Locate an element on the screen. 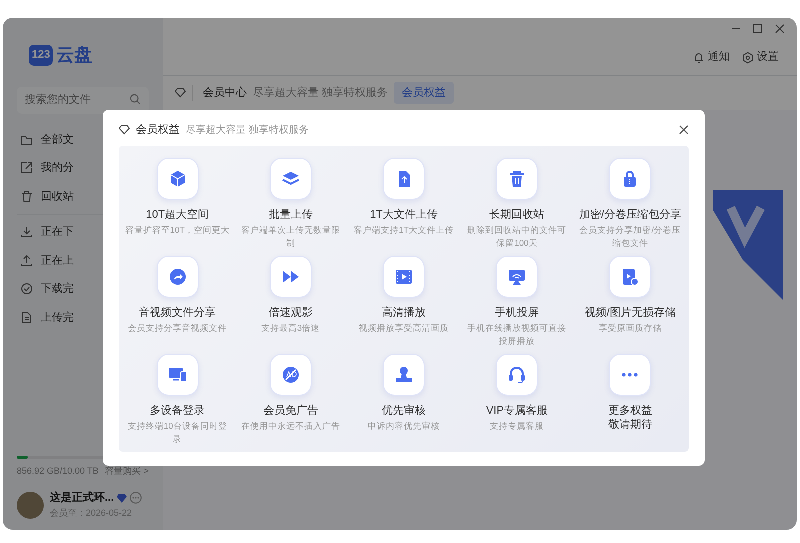 This screenshot has width=800, height=543. feature-title: 倍速观影 is located at coordinates (290, 313).